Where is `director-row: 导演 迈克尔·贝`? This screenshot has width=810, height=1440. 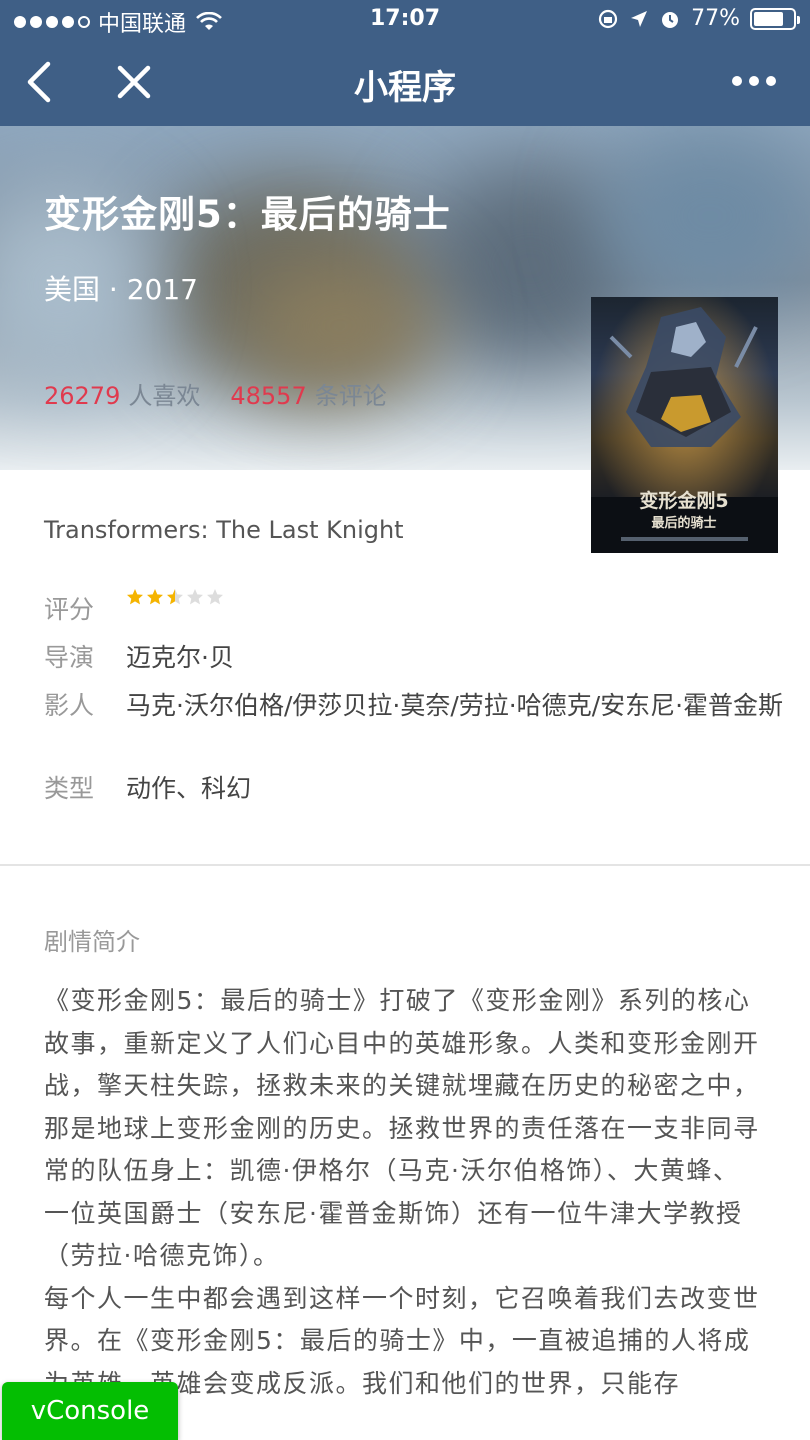 director-row: 导演 迈克尔·贝 is located at coordinates (425, 658).